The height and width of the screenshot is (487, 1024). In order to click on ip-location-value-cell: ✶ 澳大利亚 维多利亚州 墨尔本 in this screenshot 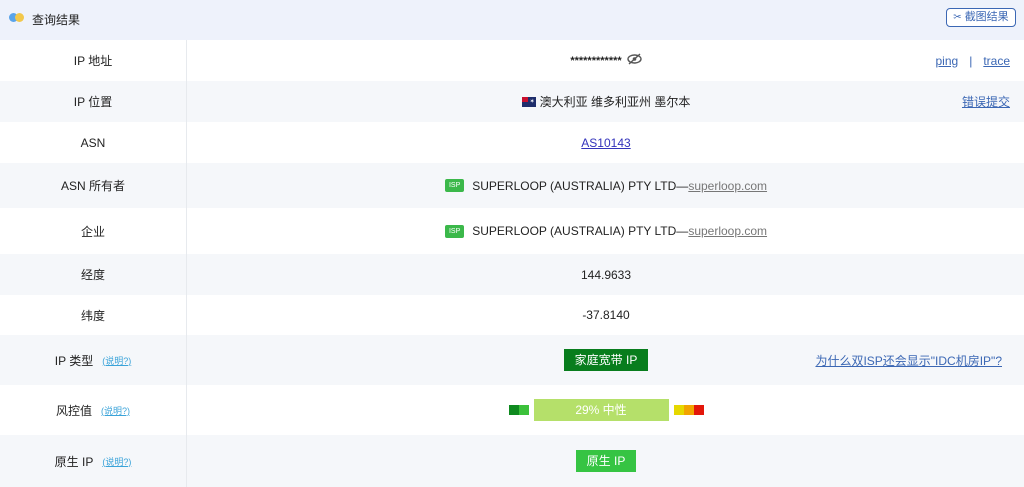, I will do `click(606, 101)`.